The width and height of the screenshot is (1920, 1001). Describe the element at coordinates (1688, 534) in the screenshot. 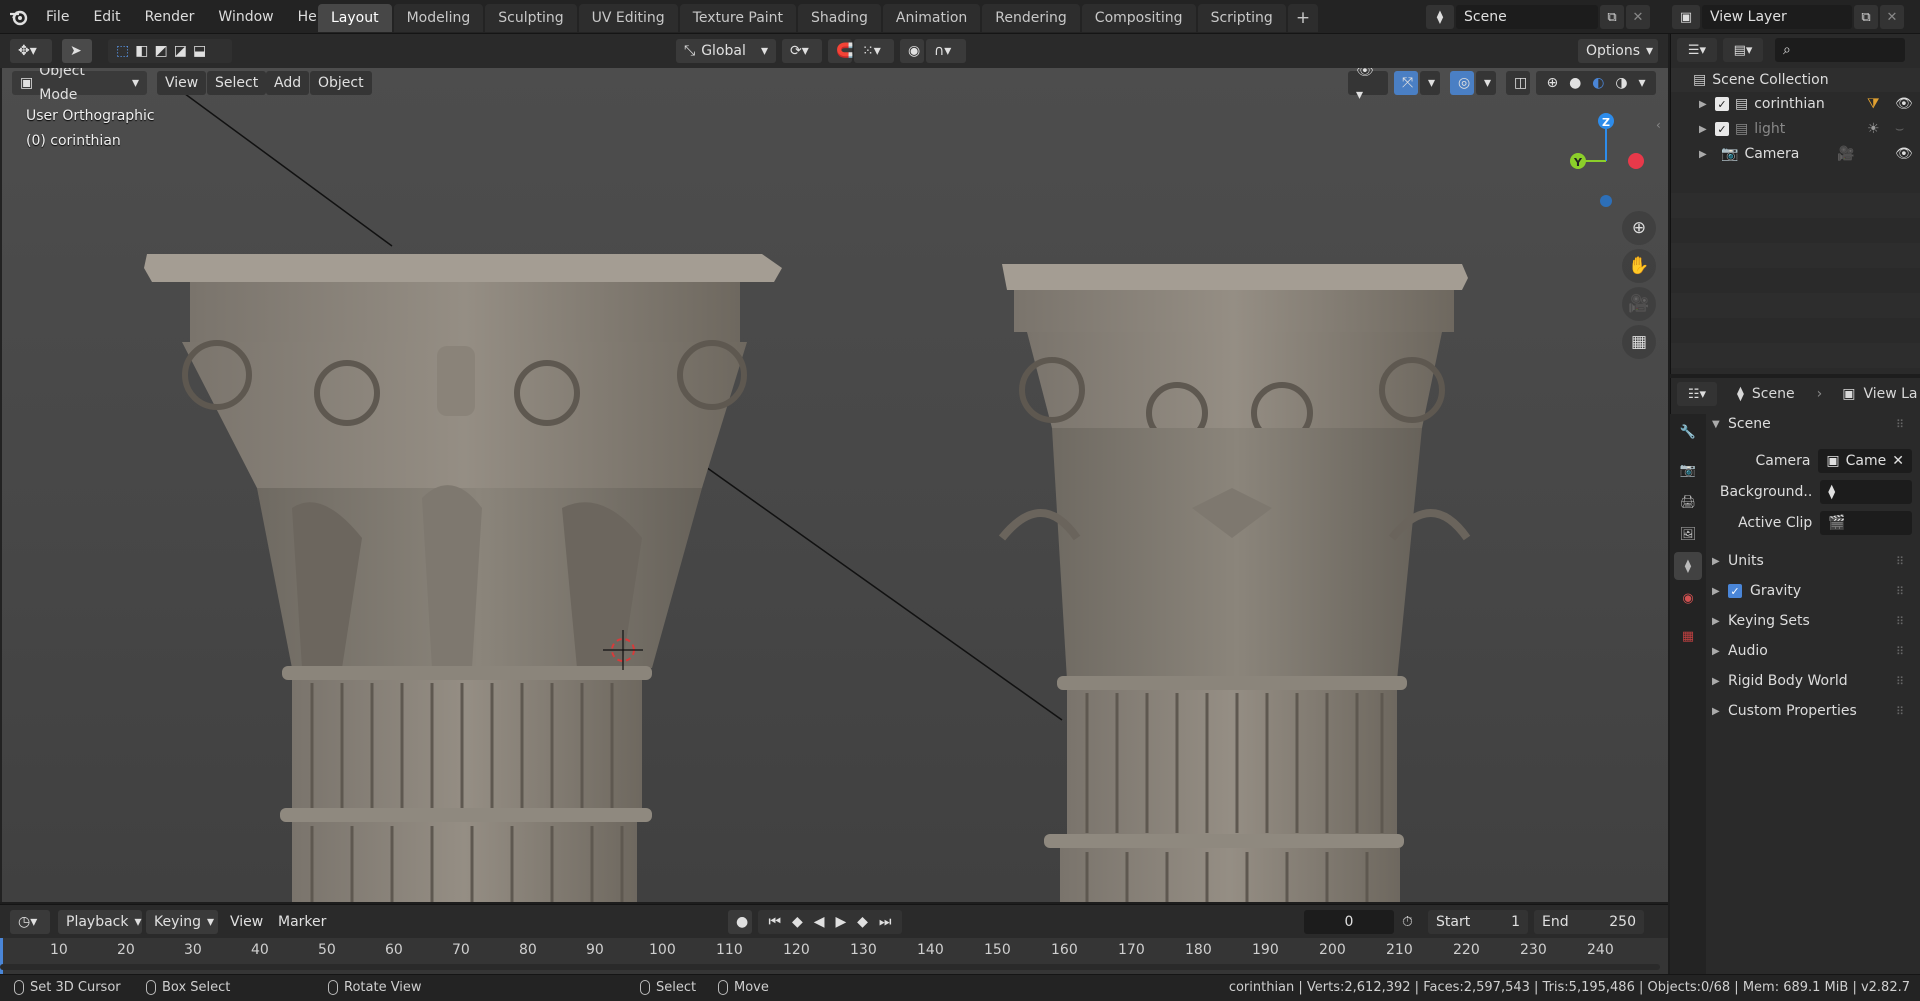

I see `view-layer-tab-icon: 🖼` at that location.